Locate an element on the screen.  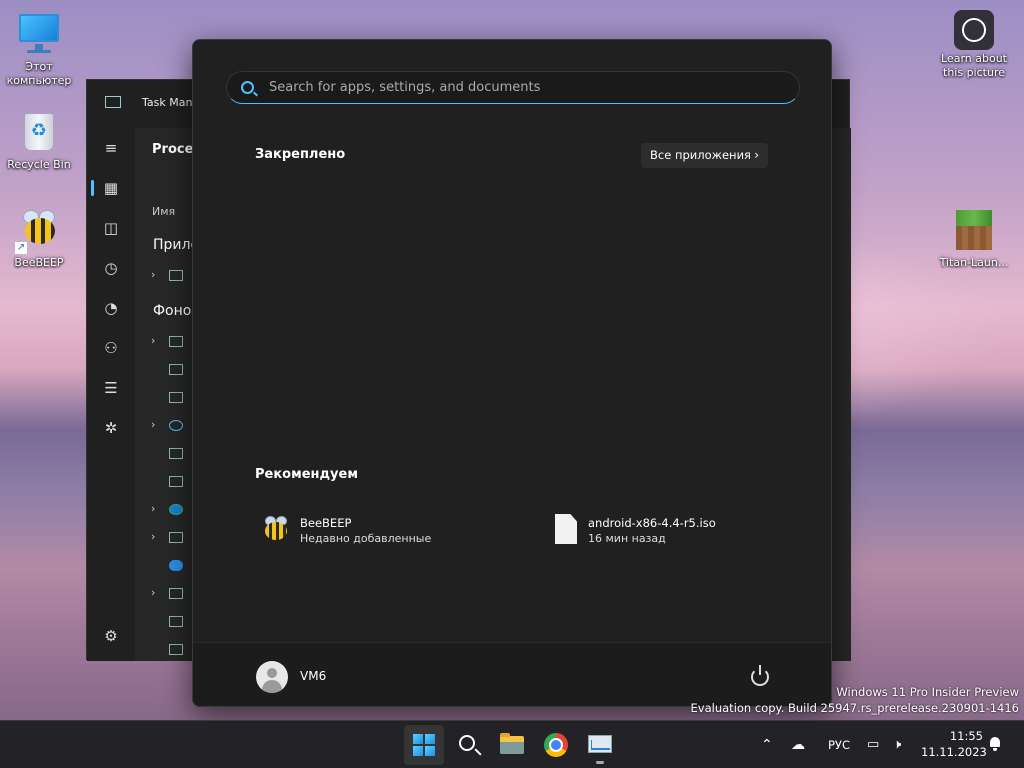
watermark-line1: Windows 11 Pro Insider Preview is located at coordinates (927, 692).